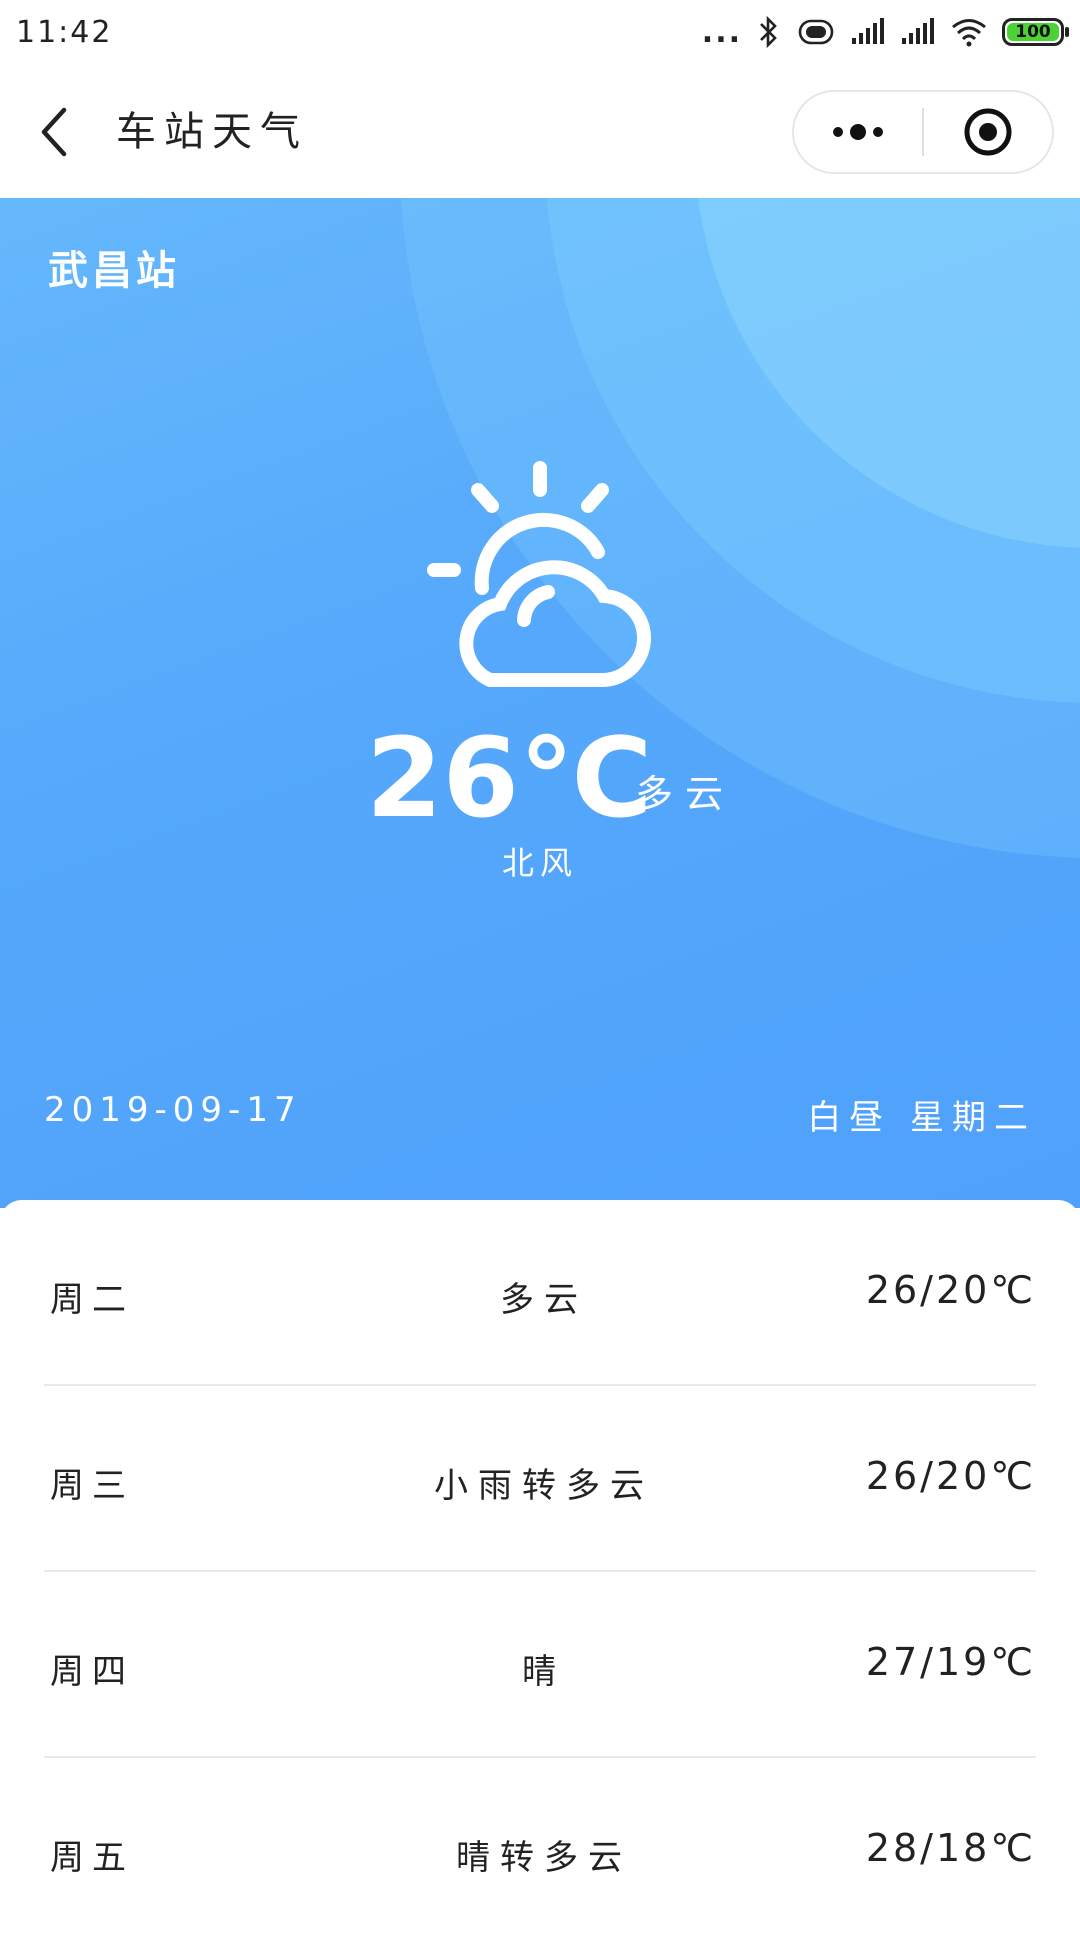 This screenshot has height=1944, width=1080. Describe the element at coordinates (540, 1665) in the screenshot. I see `forecast-row: 周四 晴 27/19℃` at that location.